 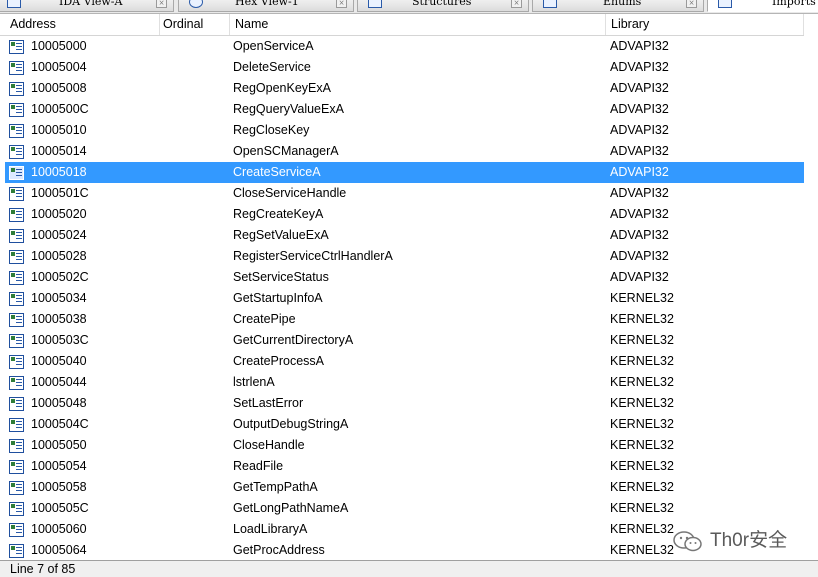 What do you see at coordinates (404, 298) in the screenshot?
I see `table-row: 10005034 GetStartupInfoA KERNEL32` at bounding box center [404, 298].